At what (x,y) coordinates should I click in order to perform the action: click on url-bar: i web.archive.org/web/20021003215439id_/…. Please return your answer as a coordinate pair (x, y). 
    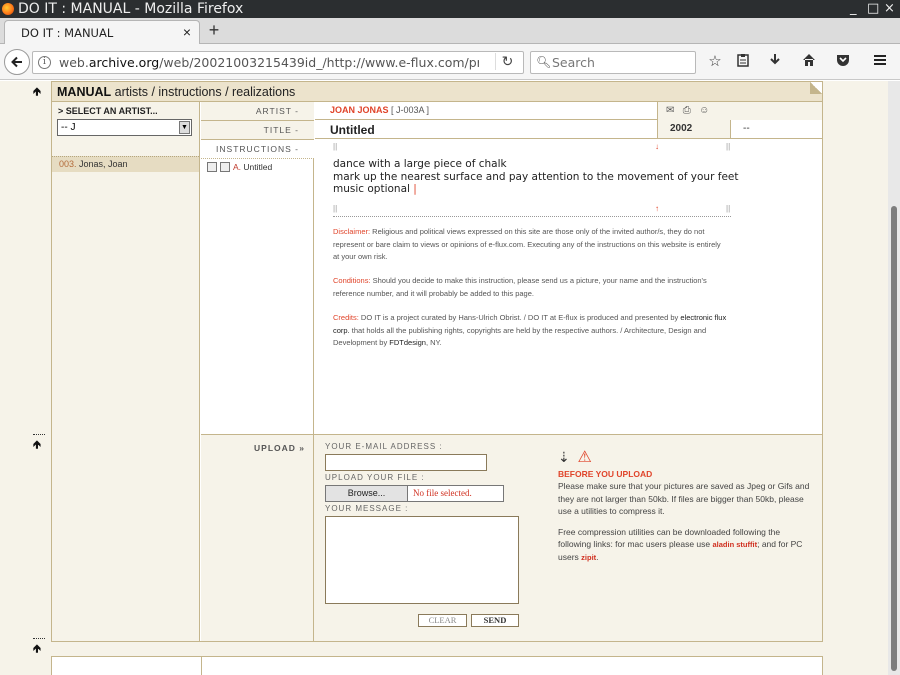
    Looking at the image, I should click on (278, 62).